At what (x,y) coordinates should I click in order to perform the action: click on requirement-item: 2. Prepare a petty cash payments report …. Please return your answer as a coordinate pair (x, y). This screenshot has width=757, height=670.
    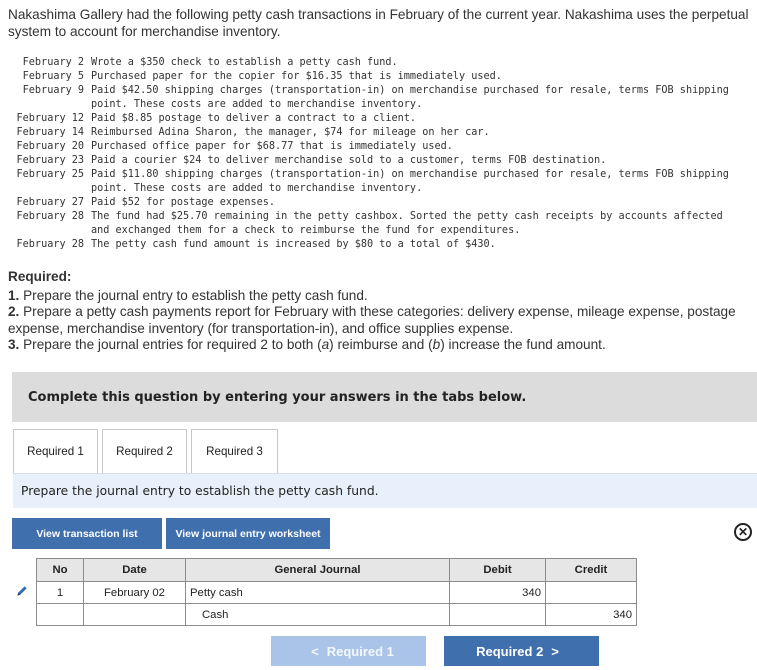
    Looking at the image, I should click on (380, 320).